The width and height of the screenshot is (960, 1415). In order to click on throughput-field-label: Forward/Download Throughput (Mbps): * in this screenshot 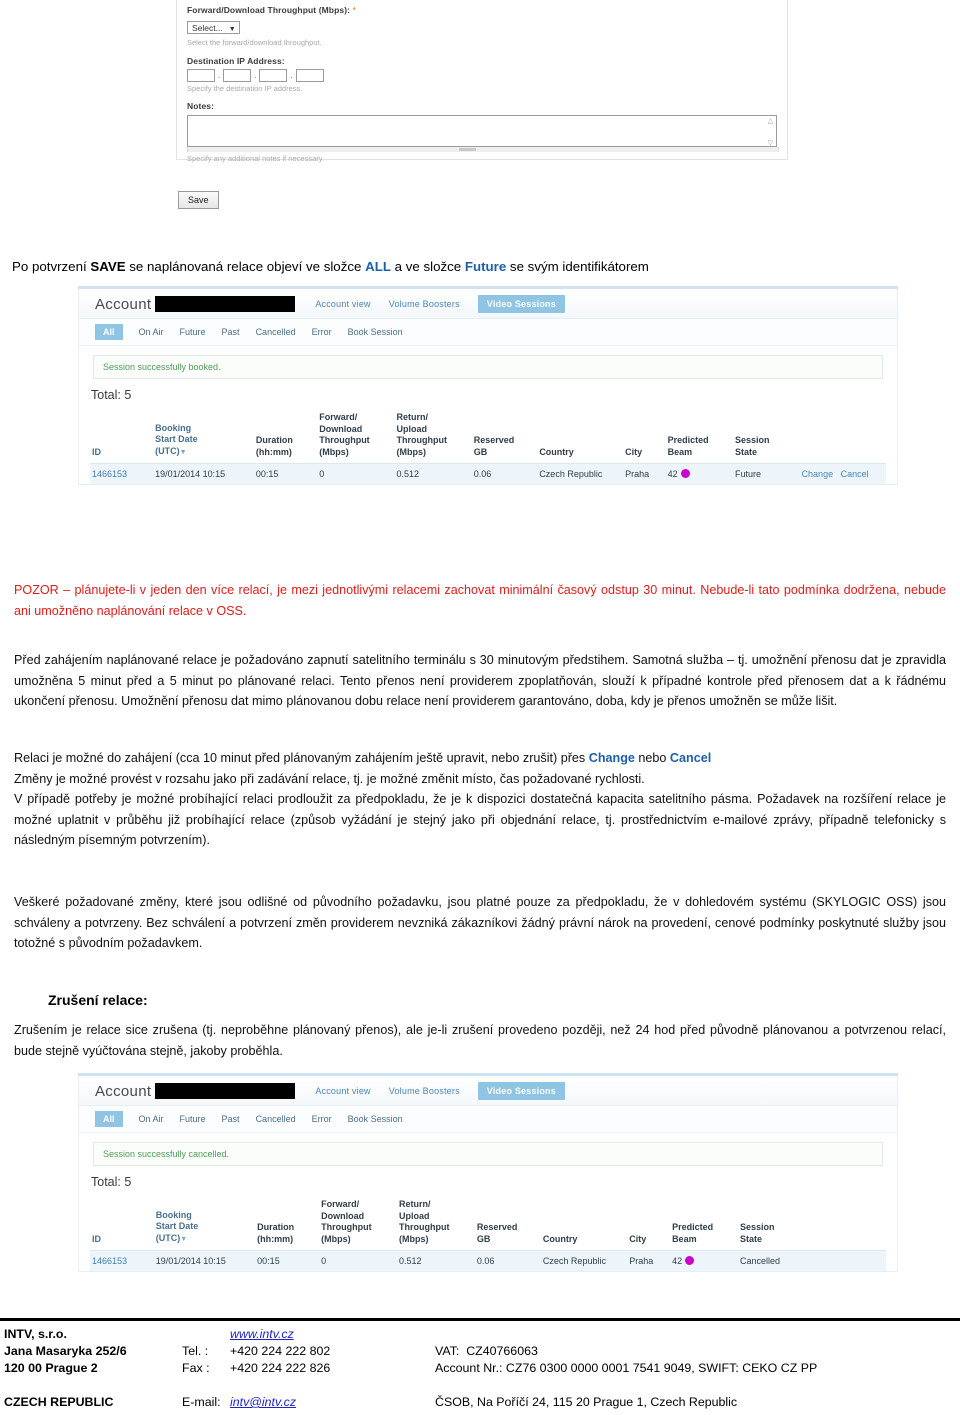, I will do `click(482, 10)`.